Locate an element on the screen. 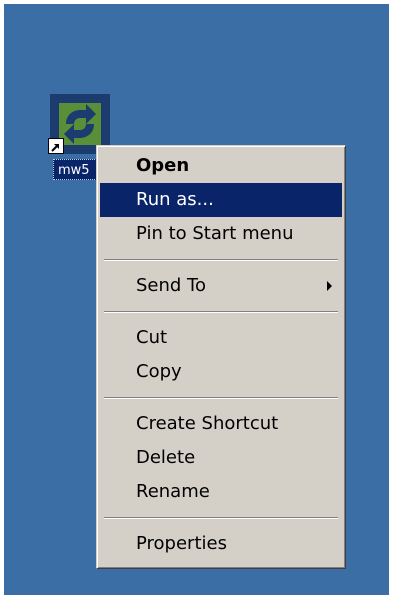 The height and width of the screenshot is (599, 393). menu-item-open: Open is located at coordinates (221, 166).